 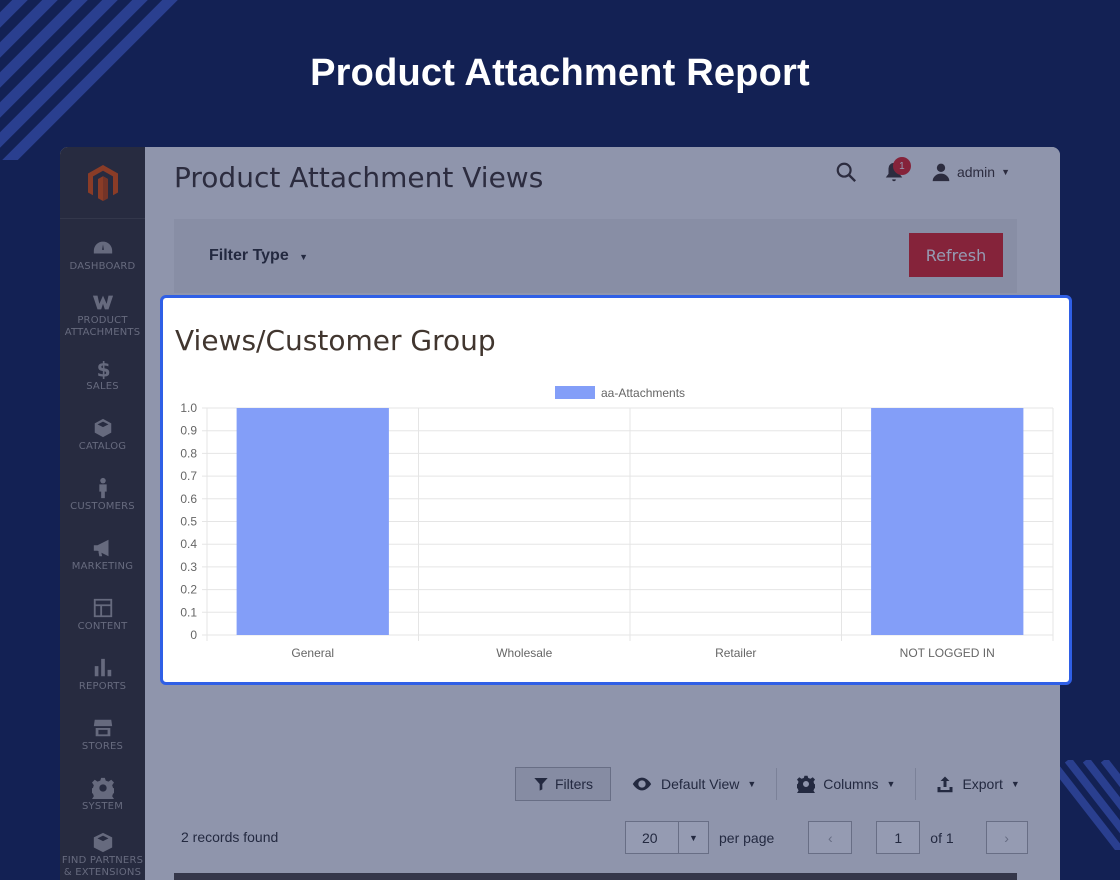 What do you see at coordinates (945, 784) in the screenshot?
I see `upload-icon` at bounding box center [945, 784].